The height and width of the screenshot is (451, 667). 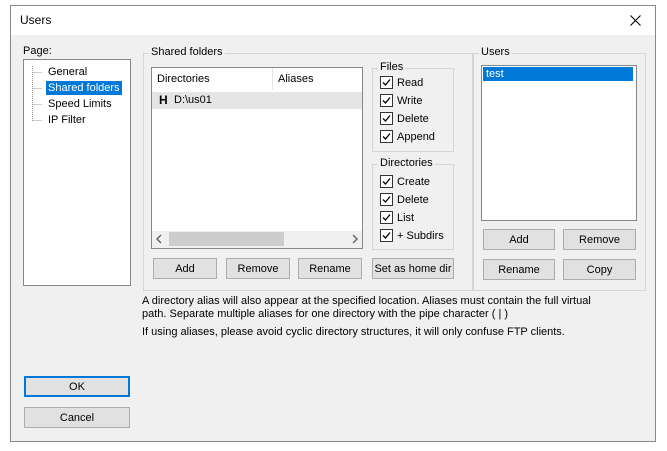 What do you see at coordinates (37, 51) in the screenshot?
I see `page-label: Page:` at bounding box center [37, 51].